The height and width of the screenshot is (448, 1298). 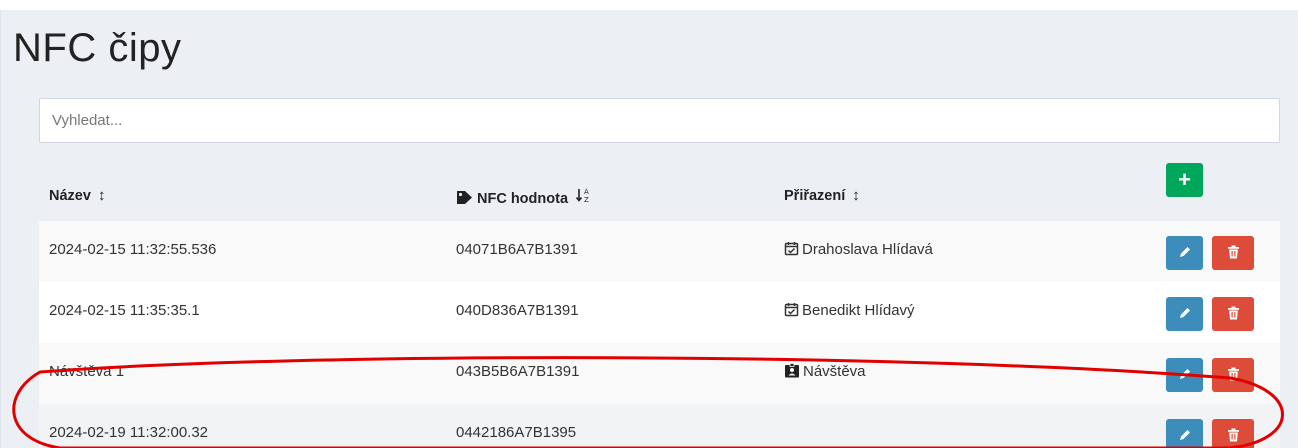 I want to click on column-header-nfc-label: NFC hodnota, so click(x=523, y=199).